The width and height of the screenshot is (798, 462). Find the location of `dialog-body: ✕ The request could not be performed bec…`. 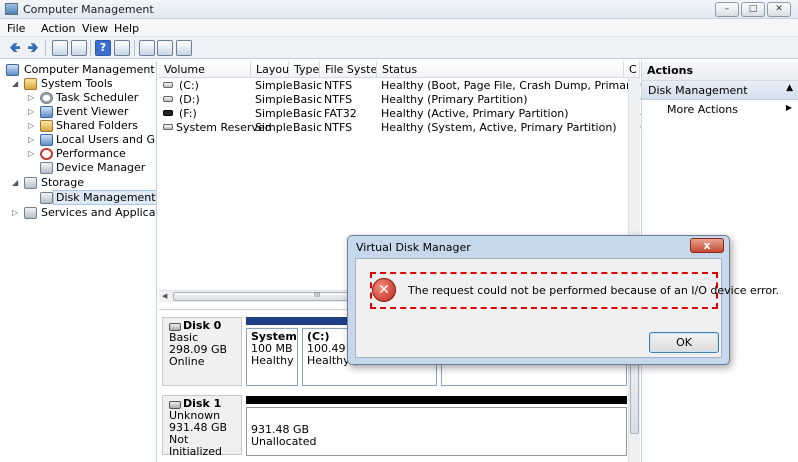

dialog-body: ✕ The request could not be performed bec… is located at coordinates (567, 308).